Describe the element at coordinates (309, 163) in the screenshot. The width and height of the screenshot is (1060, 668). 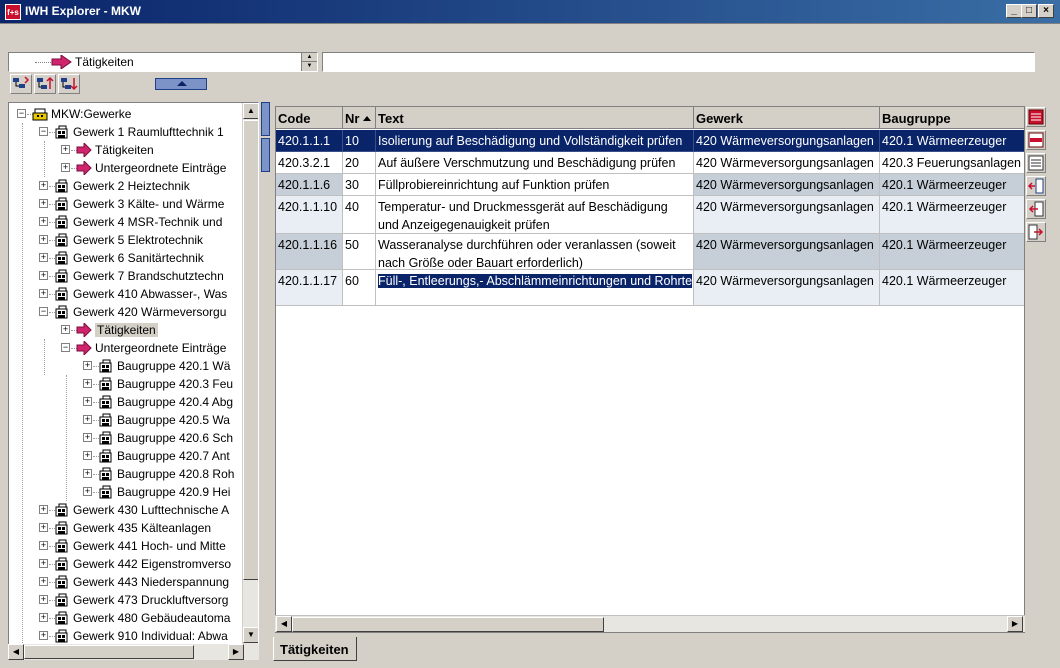
I see `cell-code: 420.3.2.1` at that location.